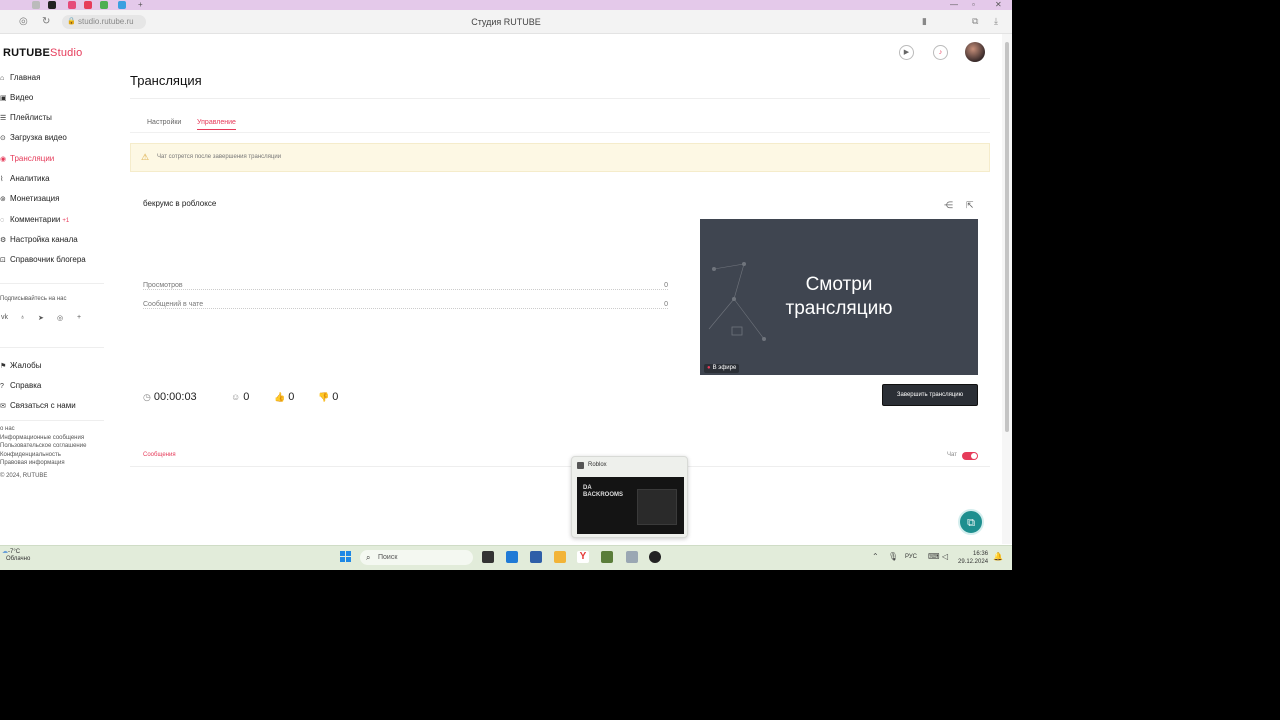 The image size is (1280, 720). I want to click on maximize-icon: ▫, so click(973, 4).